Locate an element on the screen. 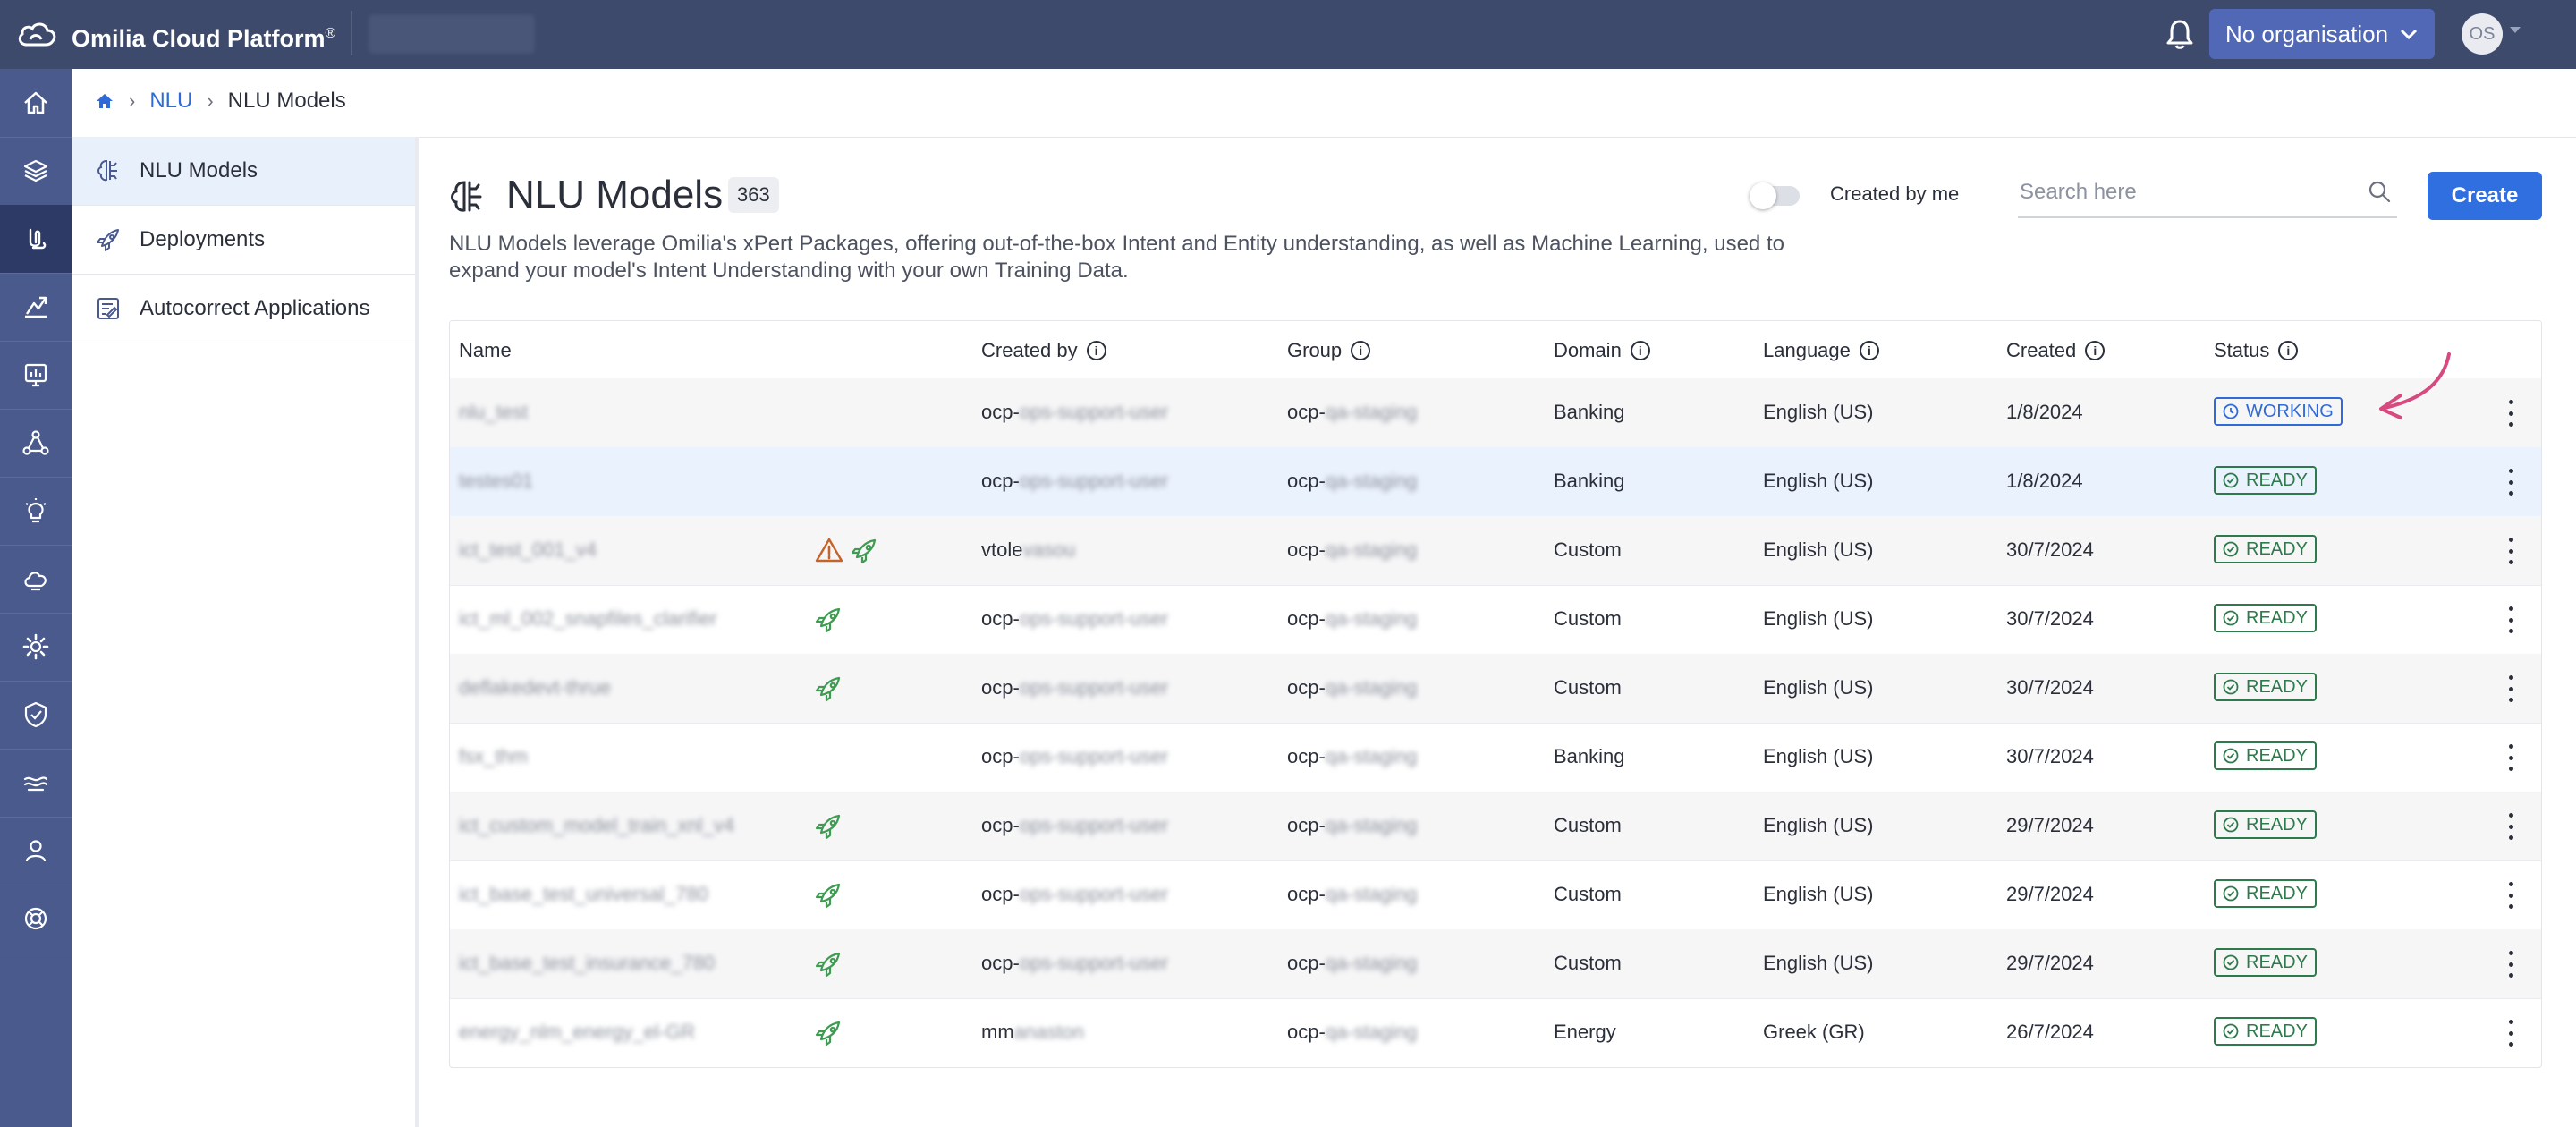 Image resolution: width=2576 pixels, height=1127 pixels. model-name: ict_base_test_insurance_780 is located at coordinates (587, 963).